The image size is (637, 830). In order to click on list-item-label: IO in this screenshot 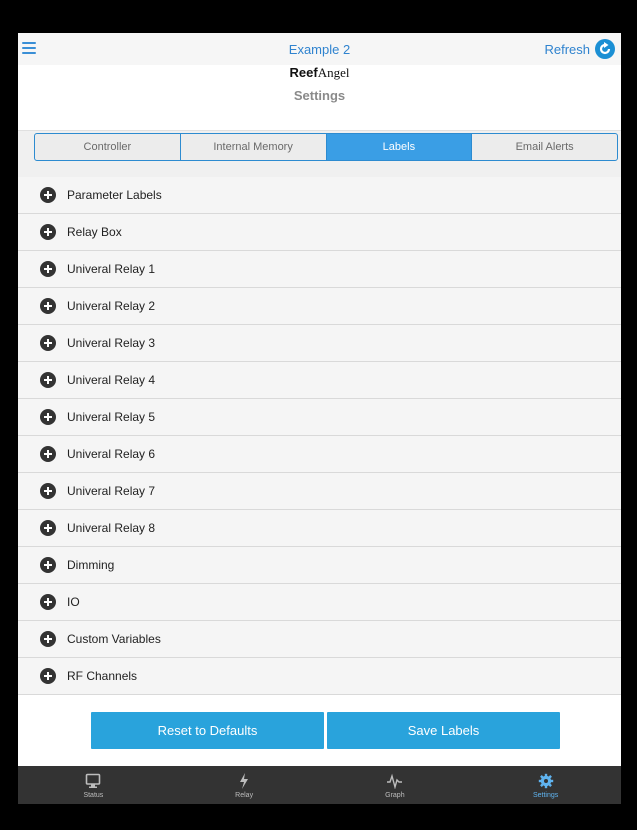, I will do `click(73, 602)`.